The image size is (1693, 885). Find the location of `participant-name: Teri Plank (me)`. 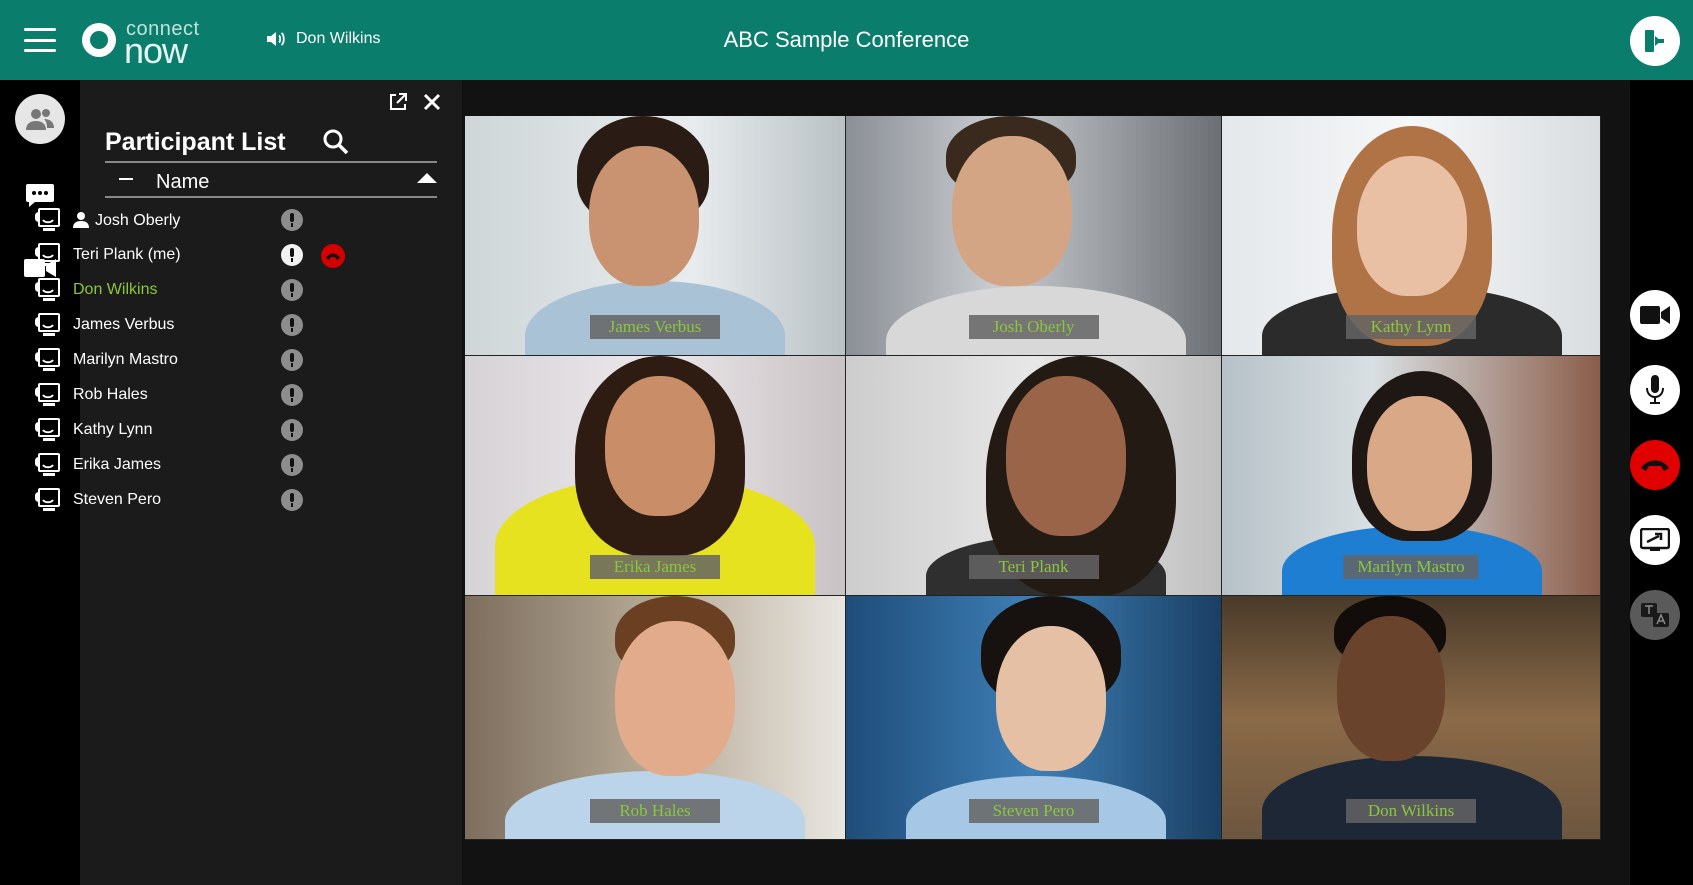

participant-name: Teri Plank (me) is located at coordinates (127, 254).